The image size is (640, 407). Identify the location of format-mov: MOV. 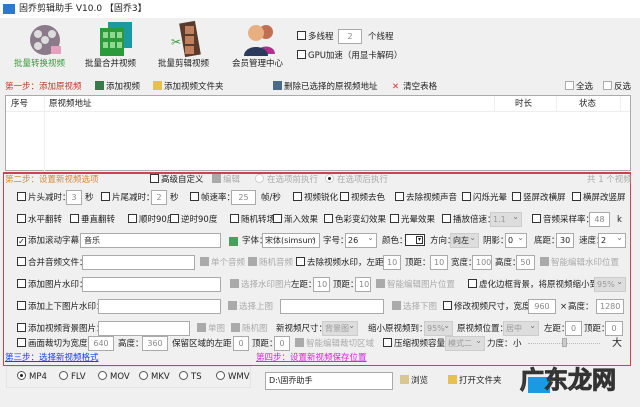
(114, 377).